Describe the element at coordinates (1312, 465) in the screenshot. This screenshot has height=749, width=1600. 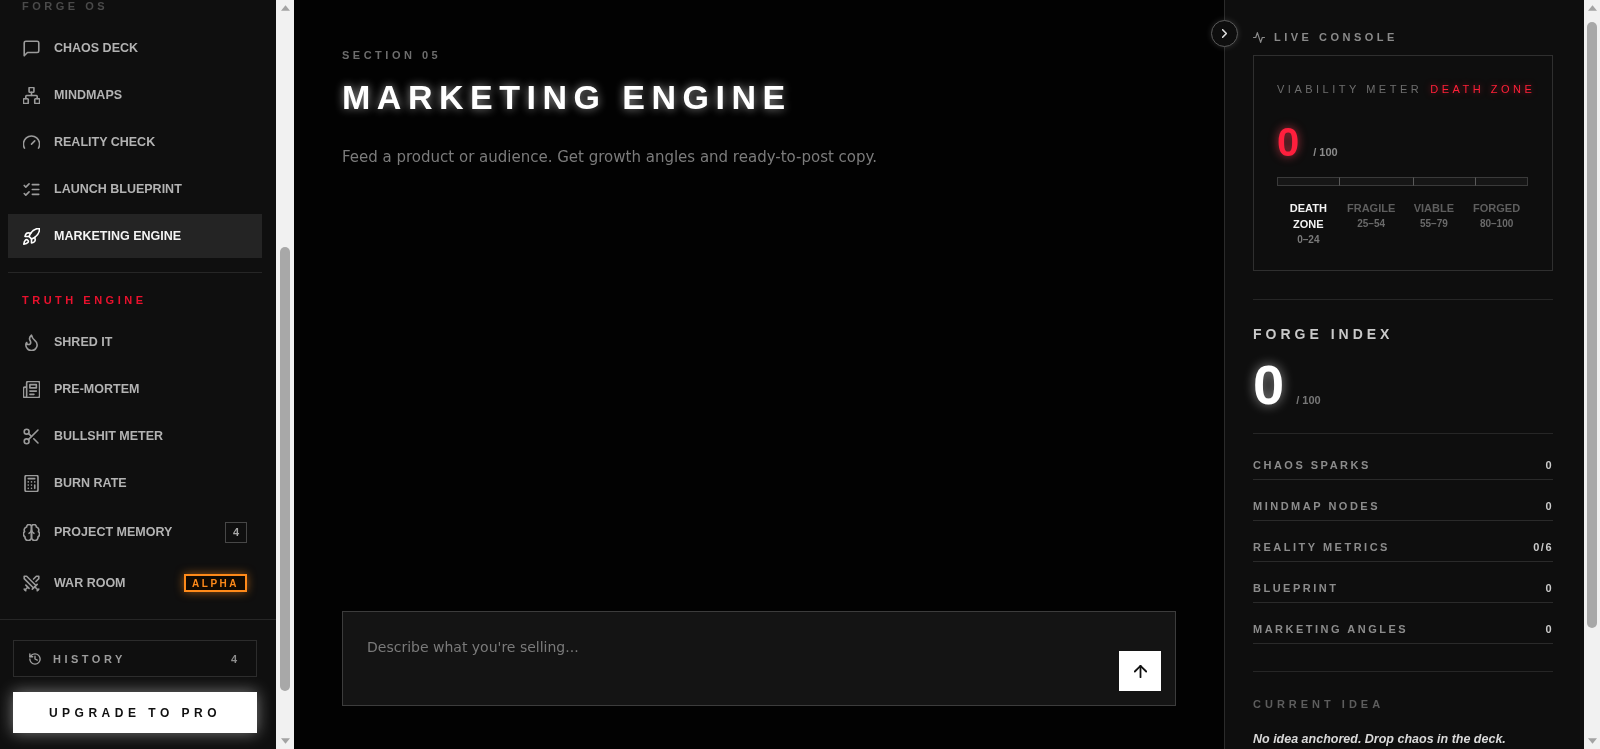
I see `stat-label: CHAOS SPARKS` at that location.